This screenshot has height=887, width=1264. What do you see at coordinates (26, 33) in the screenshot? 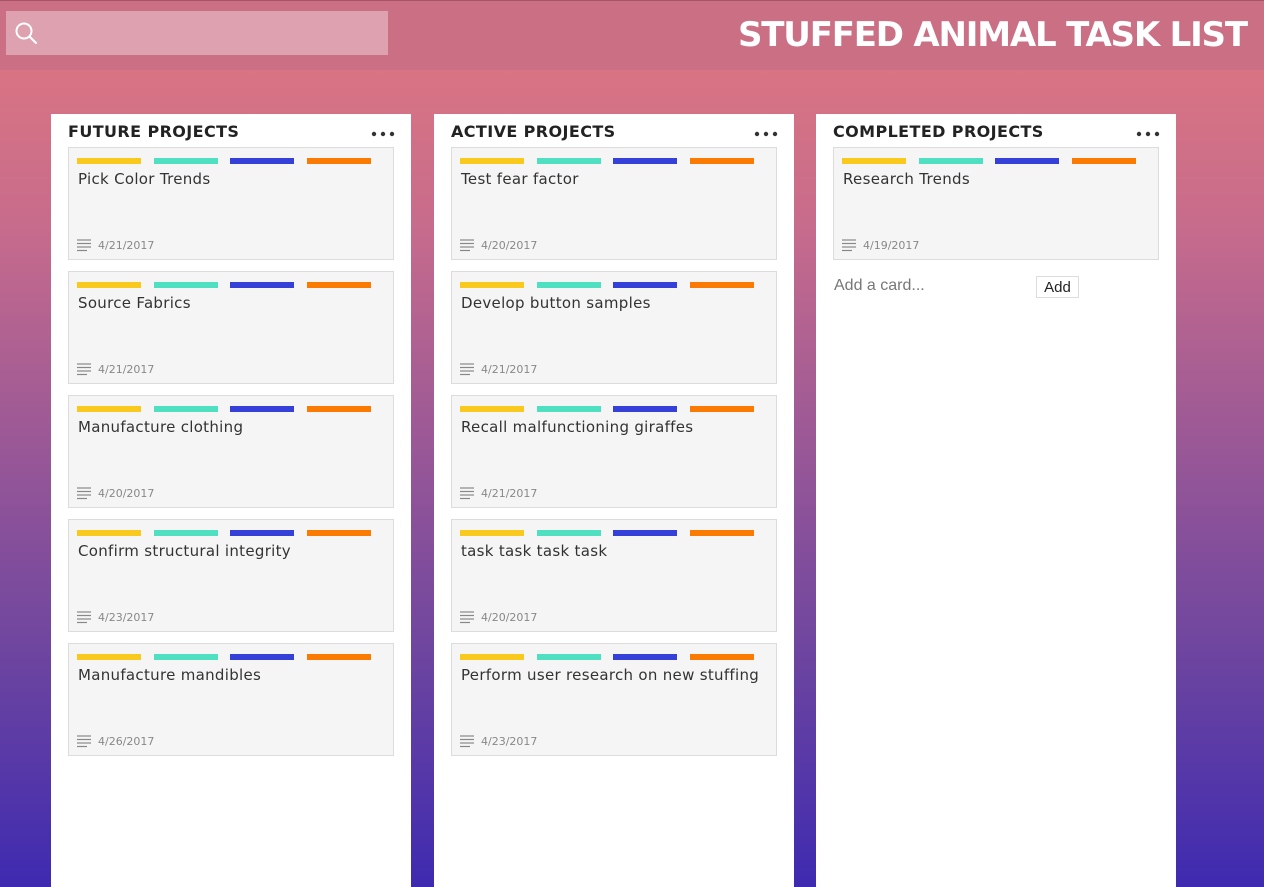
I see `search-icon` at bounding box center [26, 33].